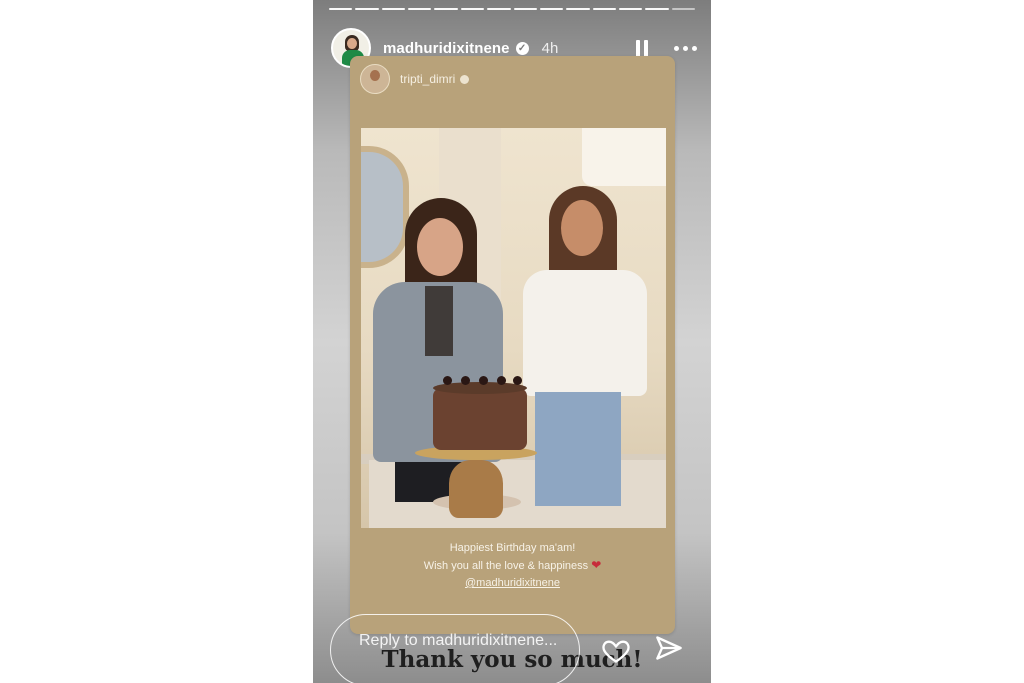 Image resolution: width=1024 pixels, height=683 pixels. I want to click on caption-mention: @madhuridixitnene, so click(512, 583).